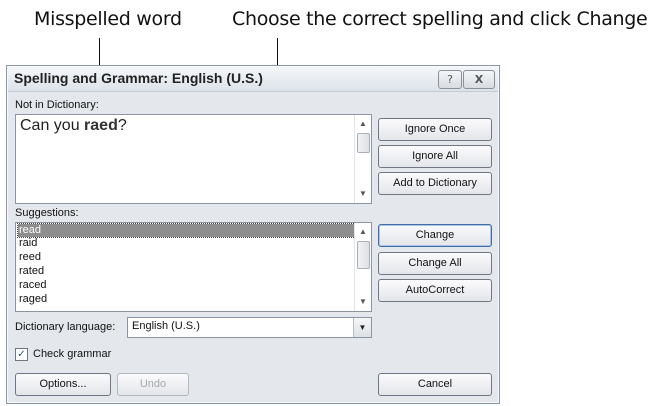 Image resolution: width=672 pixels, height=406 pixels. Describe the element at coordinates (186, 271) in the screenshot. I see `suggestion-item: rated` at that location.